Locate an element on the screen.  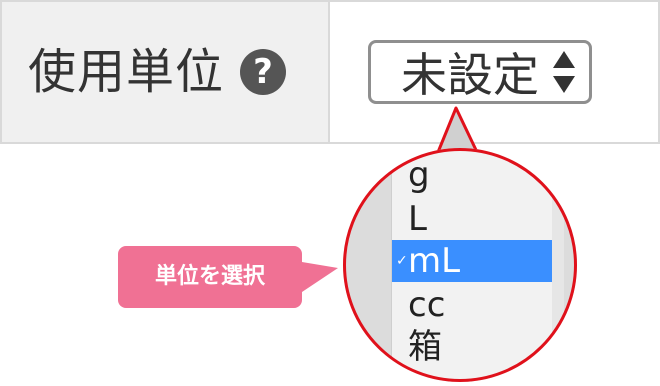
check-icon: ✓ is located at coordinates (402, 261).